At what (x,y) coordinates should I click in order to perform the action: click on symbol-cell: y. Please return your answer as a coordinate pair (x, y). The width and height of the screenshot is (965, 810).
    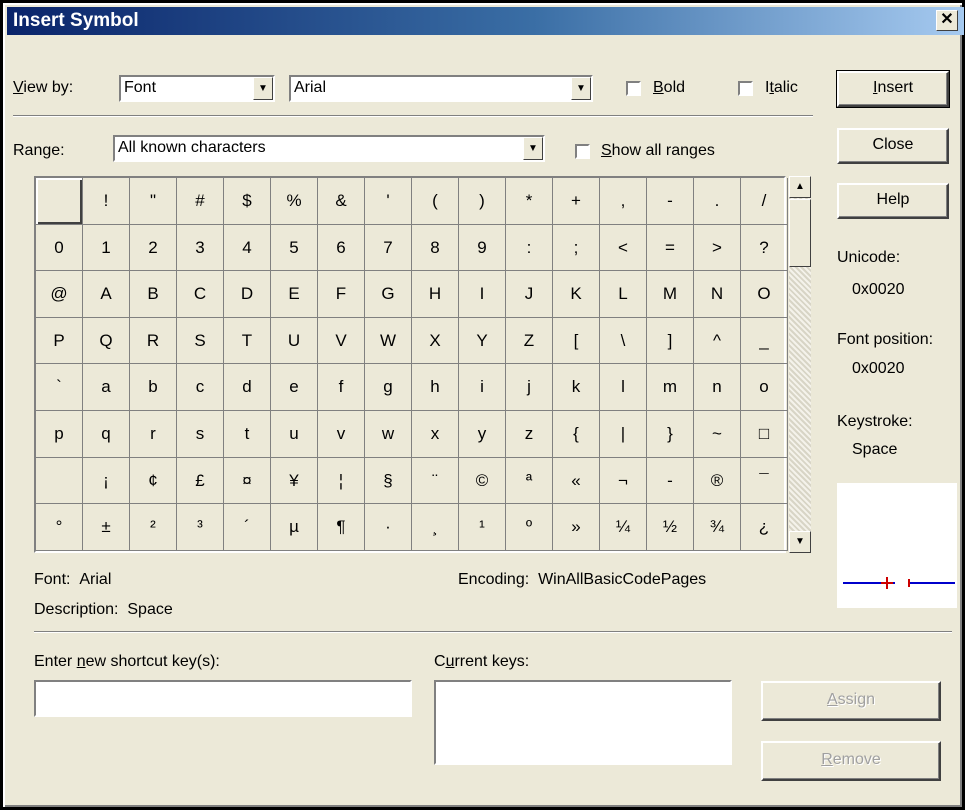
    Looking at the image, I should click on (482, 434).